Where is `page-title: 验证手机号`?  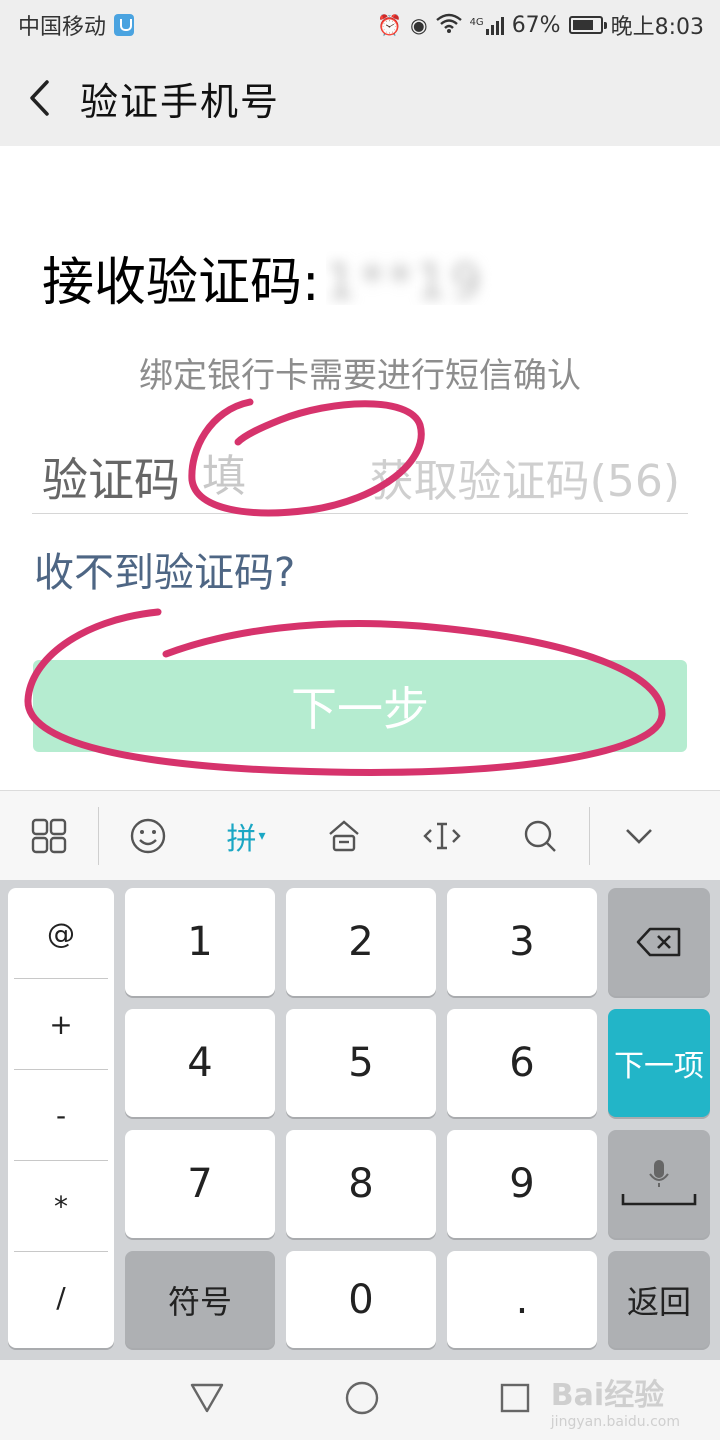
page-title: 验证手机号 is located at coordinates (180, 101).